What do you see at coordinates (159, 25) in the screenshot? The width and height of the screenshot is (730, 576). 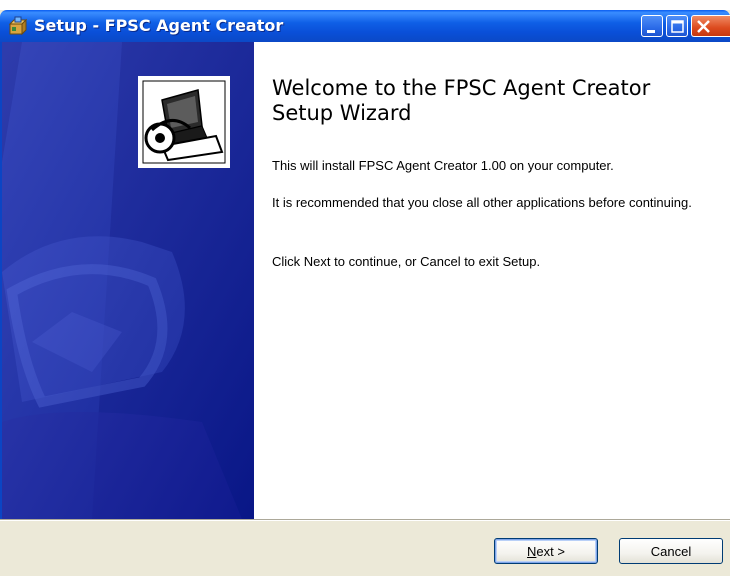 I see `window-title: Setup - FPSC Agent Creator` at bounding box center [159, 25].